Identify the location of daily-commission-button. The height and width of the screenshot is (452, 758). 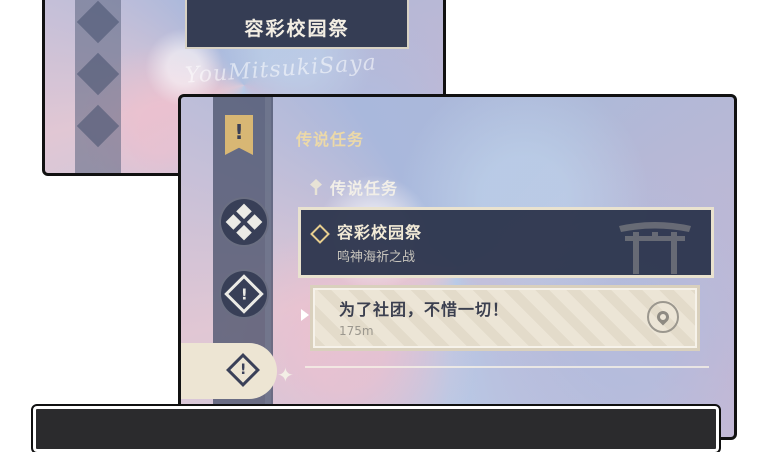
(244, 222).